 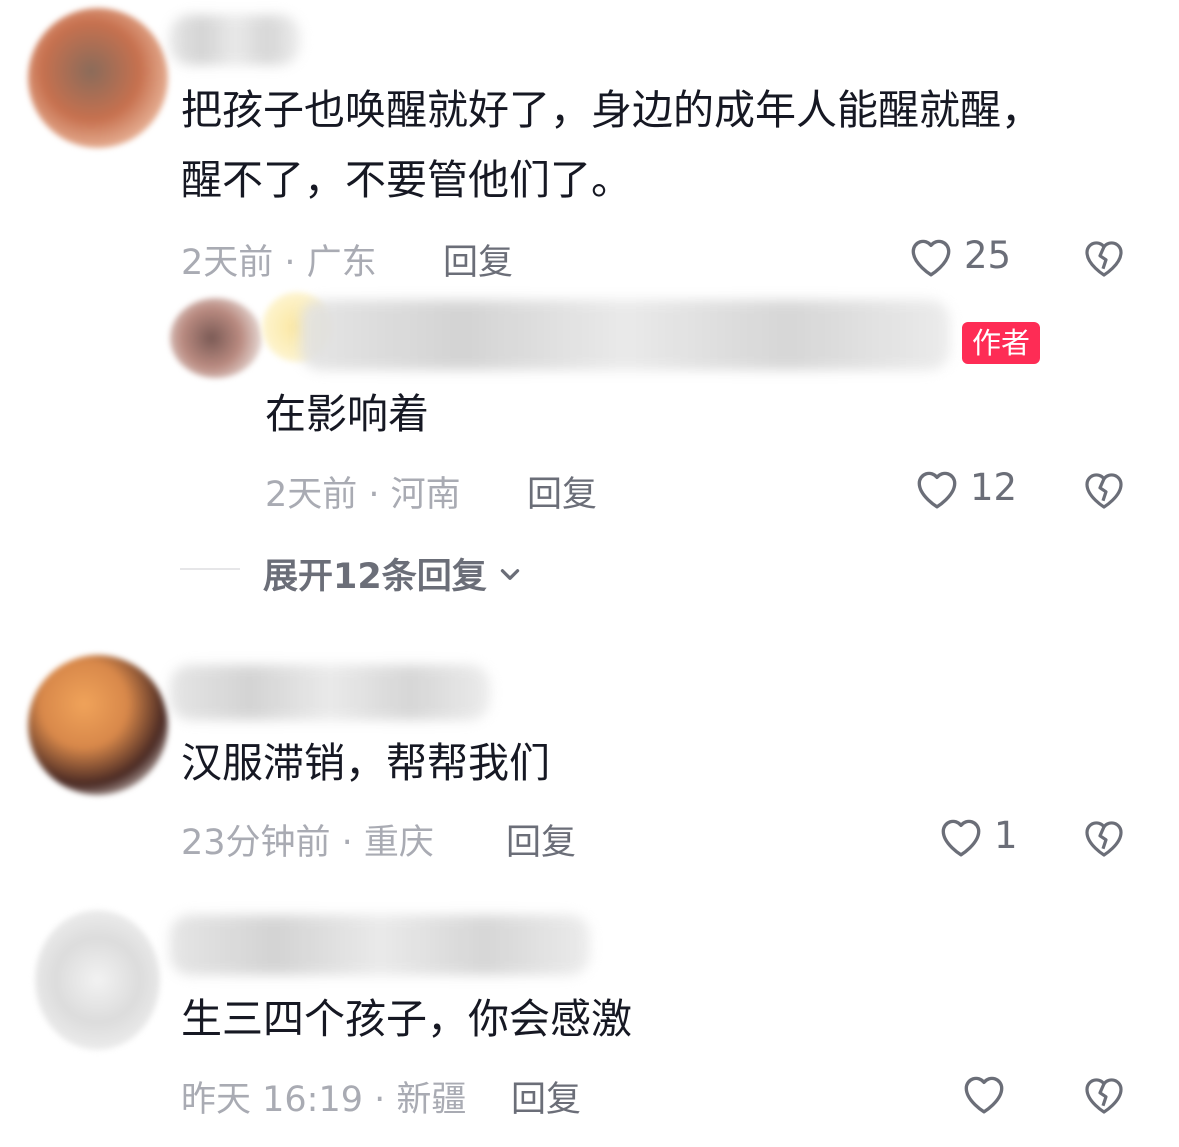 I want to click on chevron-down-icon, so click(x=510, y=574).